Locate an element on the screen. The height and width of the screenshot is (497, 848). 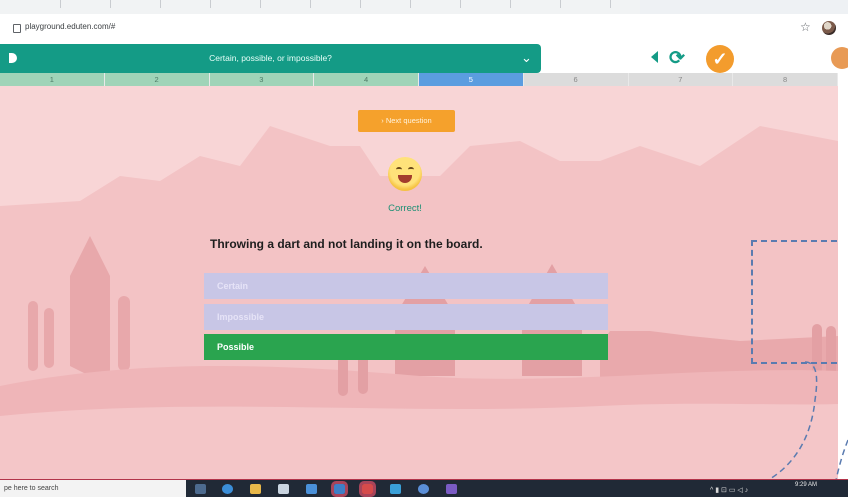
question-progress-bar: 1 2 3 4 5 6 7 8 is located at coordinates (419, 79).